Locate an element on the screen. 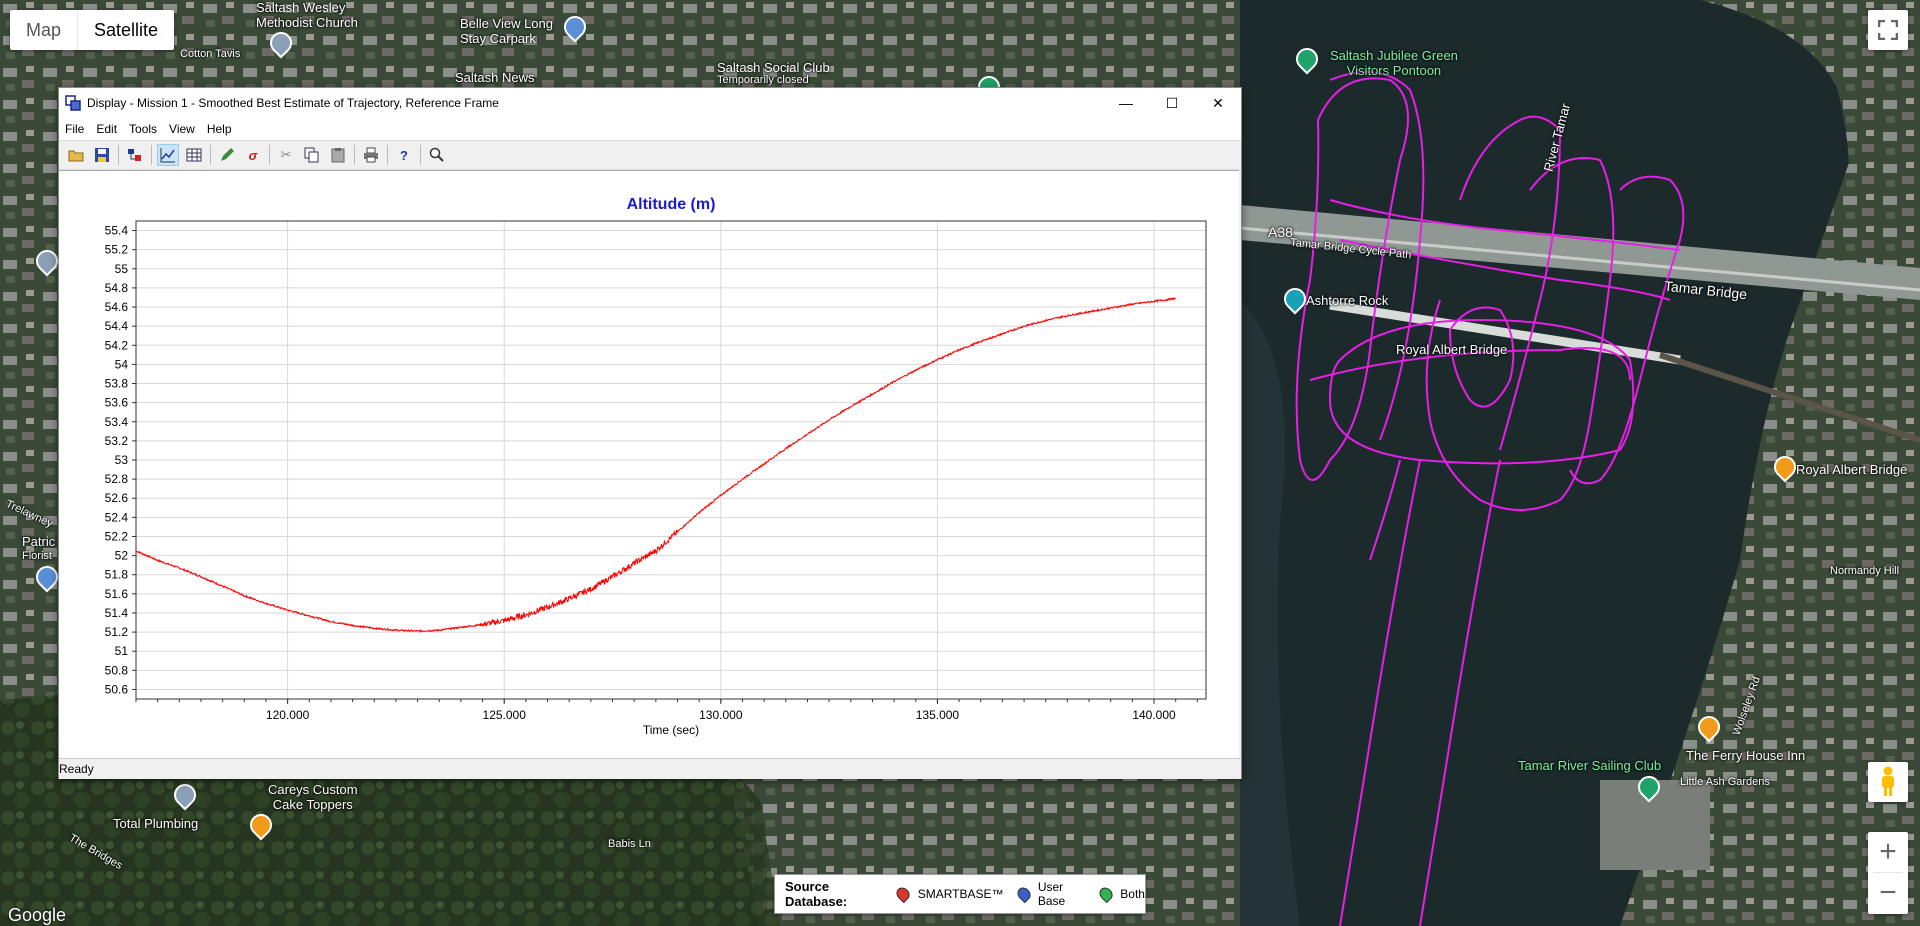  map-label: Little Ash Gardens is located at coordinates (1725, 782).